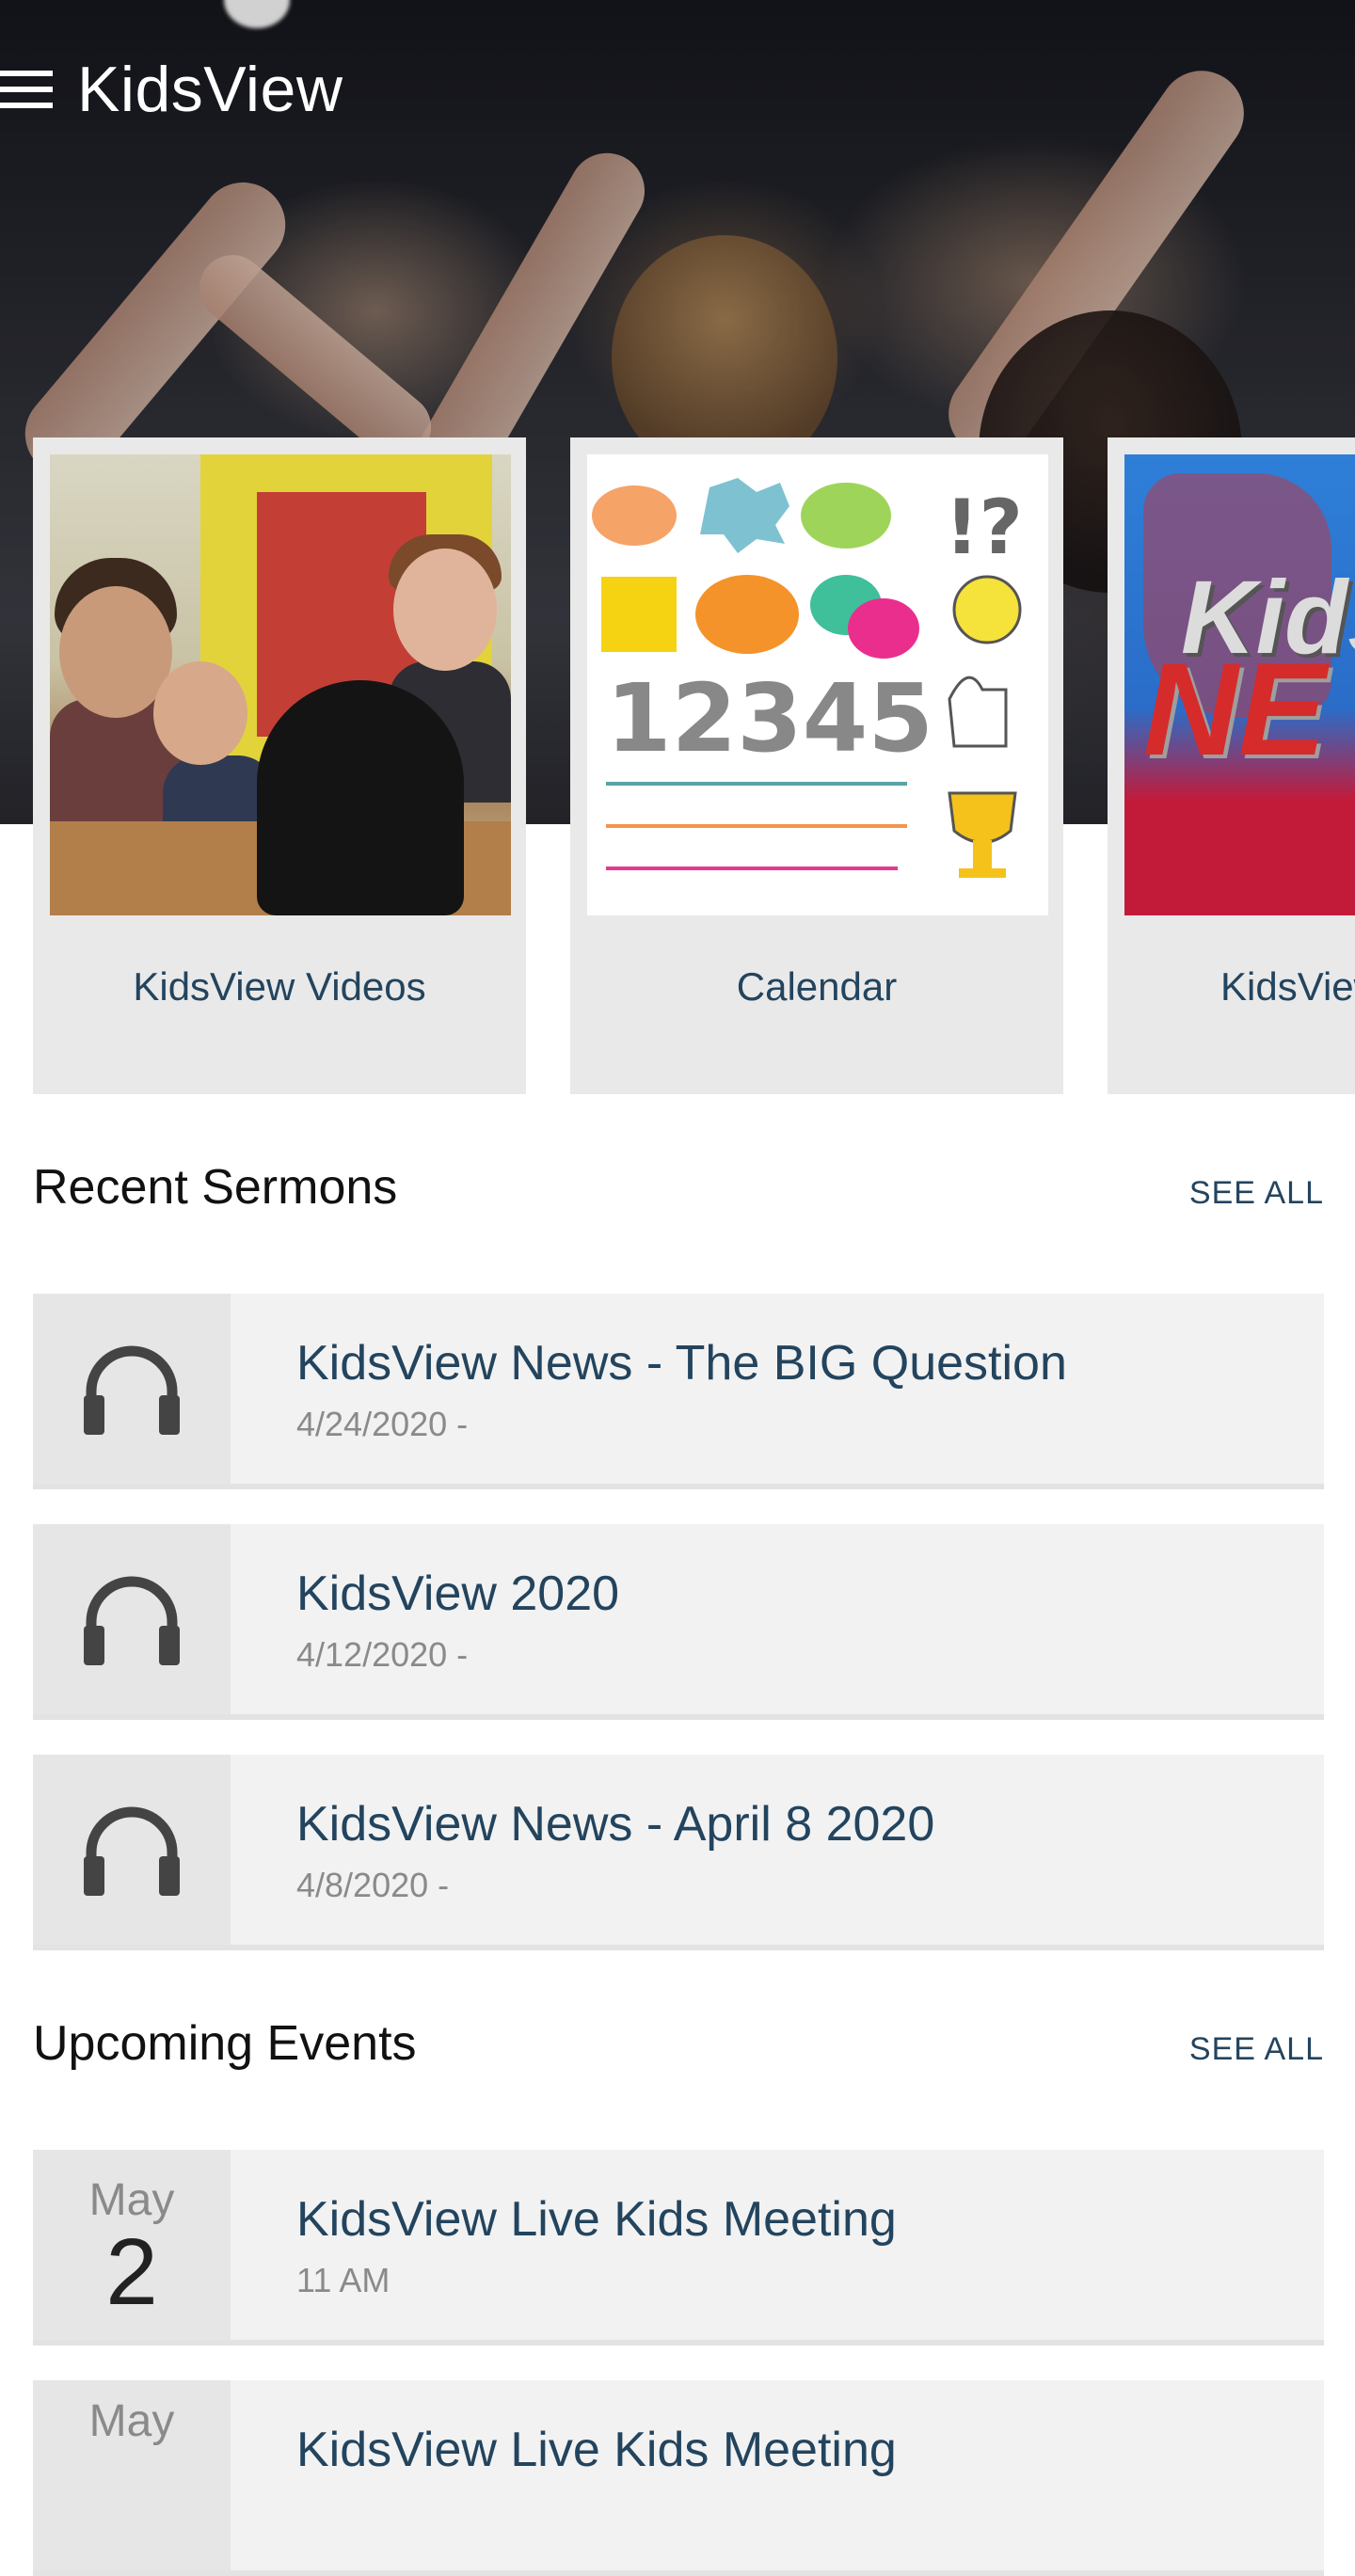 This screenshot has width=1355, height=2576. Describe the element at coordinates (1256, 1193) in the screenshot. I see `see-all-sermons-link: SEE ALL` at that location.